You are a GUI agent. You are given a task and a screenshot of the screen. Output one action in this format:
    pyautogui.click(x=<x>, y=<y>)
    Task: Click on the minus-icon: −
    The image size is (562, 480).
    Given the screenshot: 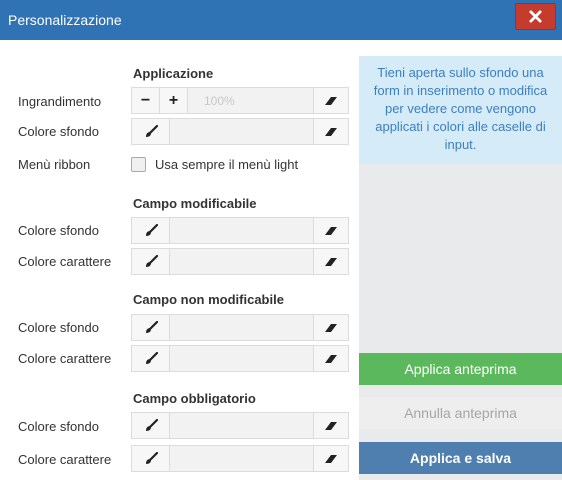 What is the action you would take?
    pyautogui.click(x=145, y=100)
    